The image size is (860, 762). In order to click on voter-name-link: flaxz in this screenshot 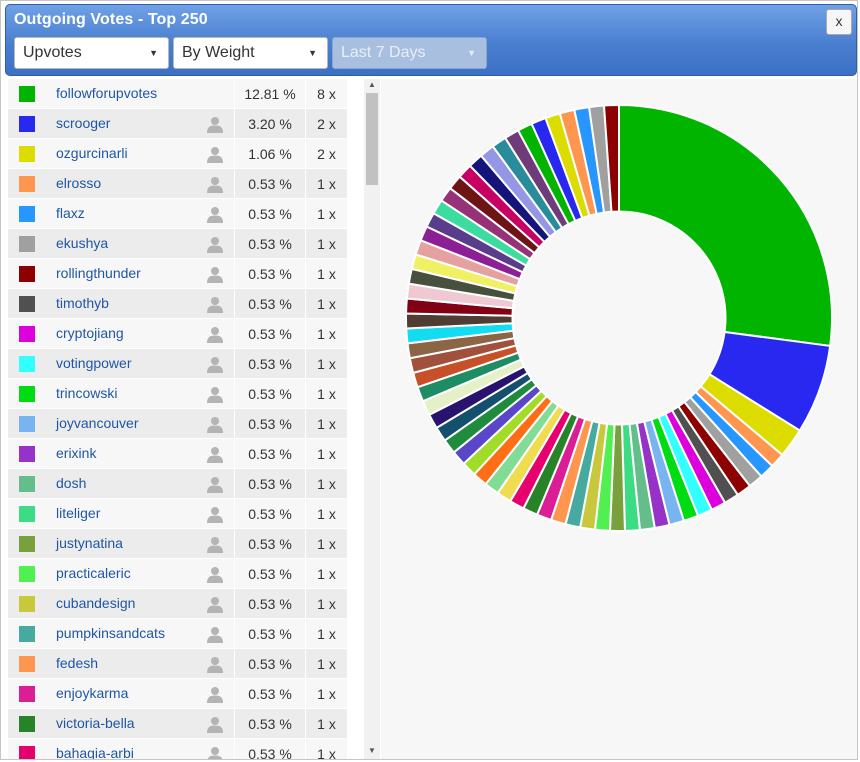, I will do `click(70, 213)`.